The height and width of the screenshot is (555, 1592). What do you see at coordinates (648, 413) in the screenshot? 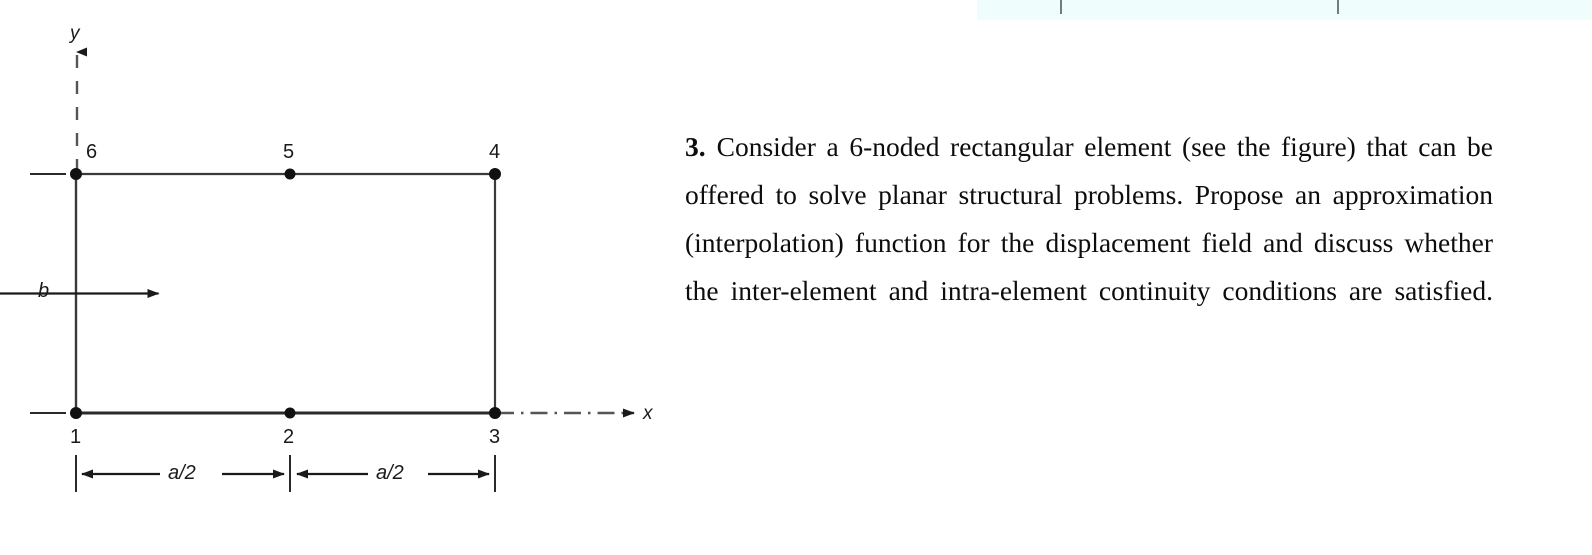
I see `x-axis-label: x` at bounding box center [648, 413].